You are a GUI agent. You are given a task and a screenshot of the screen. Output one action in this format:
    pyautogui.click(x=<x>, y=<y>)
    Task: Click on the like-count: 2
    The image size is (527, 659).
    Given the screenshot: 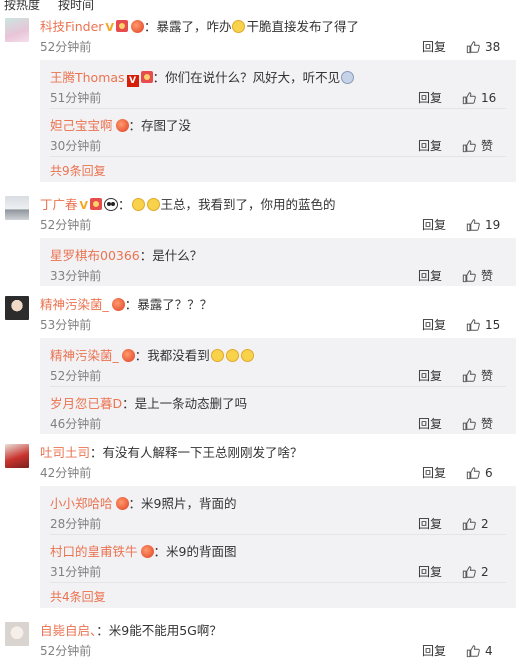 What is the action you would take?
    pyautogui.click(x=485, y=523)
    